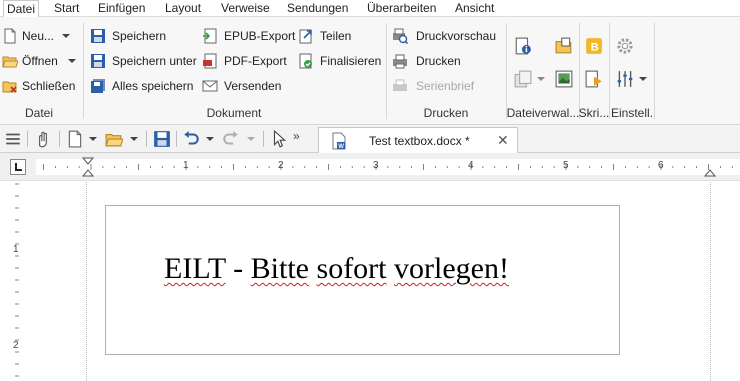  What do you see at coordinates (339, 141) in the screenshot?
I see `word-document-icon: W` at bounding box center [339, 141].